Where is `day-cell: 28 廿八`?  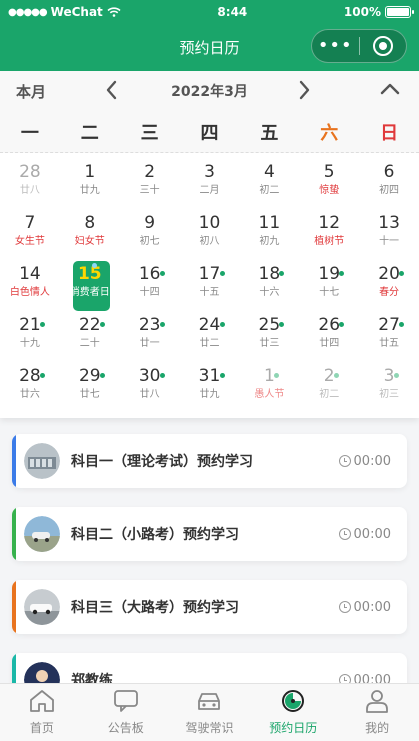
day-cell: 28 廿八 is located at coordinates (30, 182).